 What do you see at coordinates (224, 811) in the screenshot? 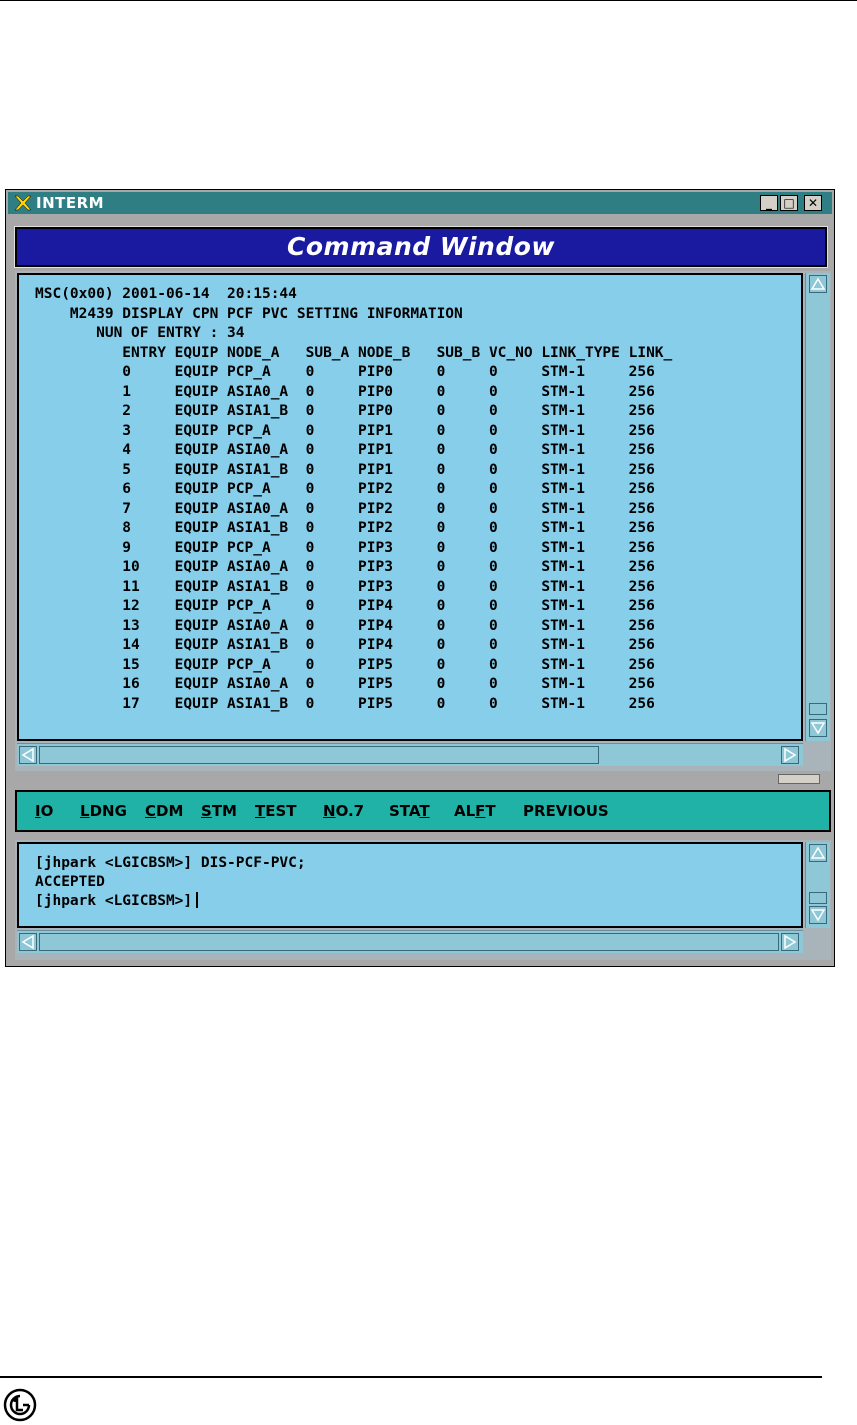
I see `menu-item-text: TM` at bounding box center [224, 811].